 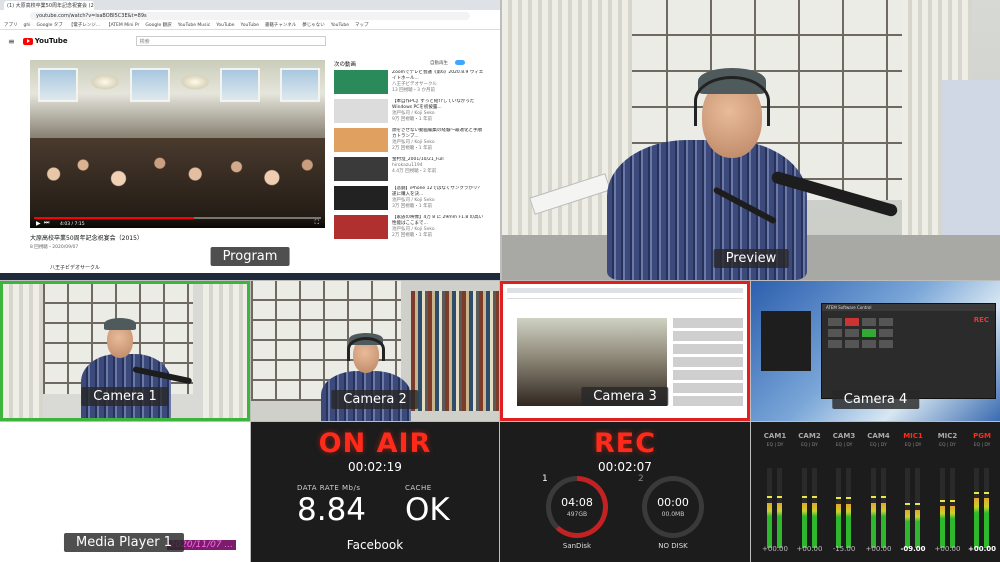 I want to click on program-label: Program, so click(x=250, y=256).